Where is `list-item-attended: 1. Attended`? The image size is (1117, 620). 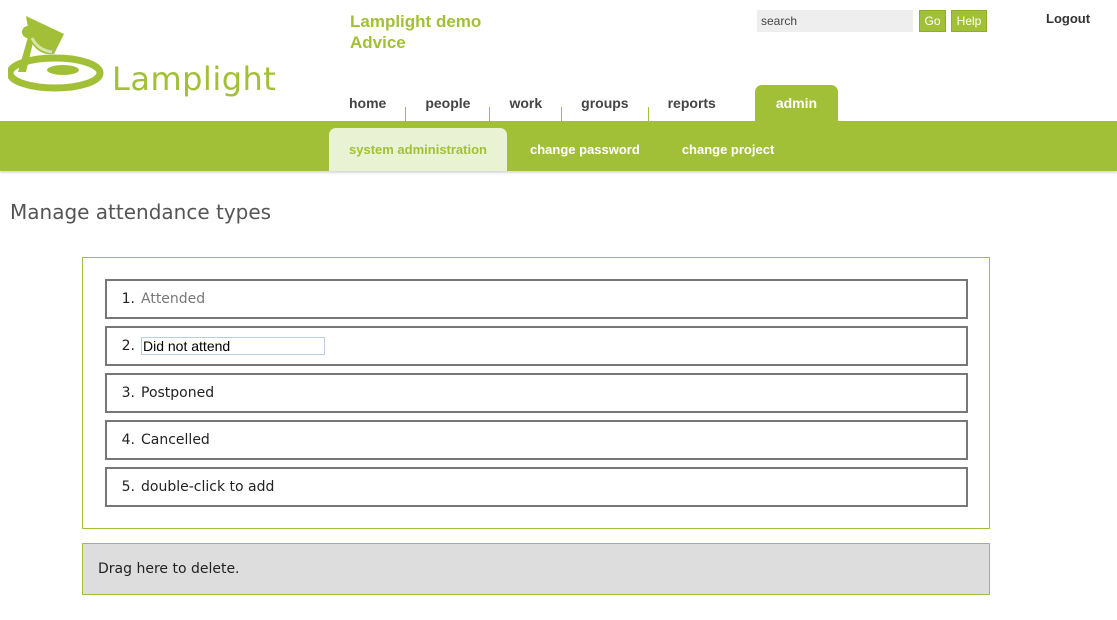 list-item-attended: 1. Attended is located at coordinates (536, 299).